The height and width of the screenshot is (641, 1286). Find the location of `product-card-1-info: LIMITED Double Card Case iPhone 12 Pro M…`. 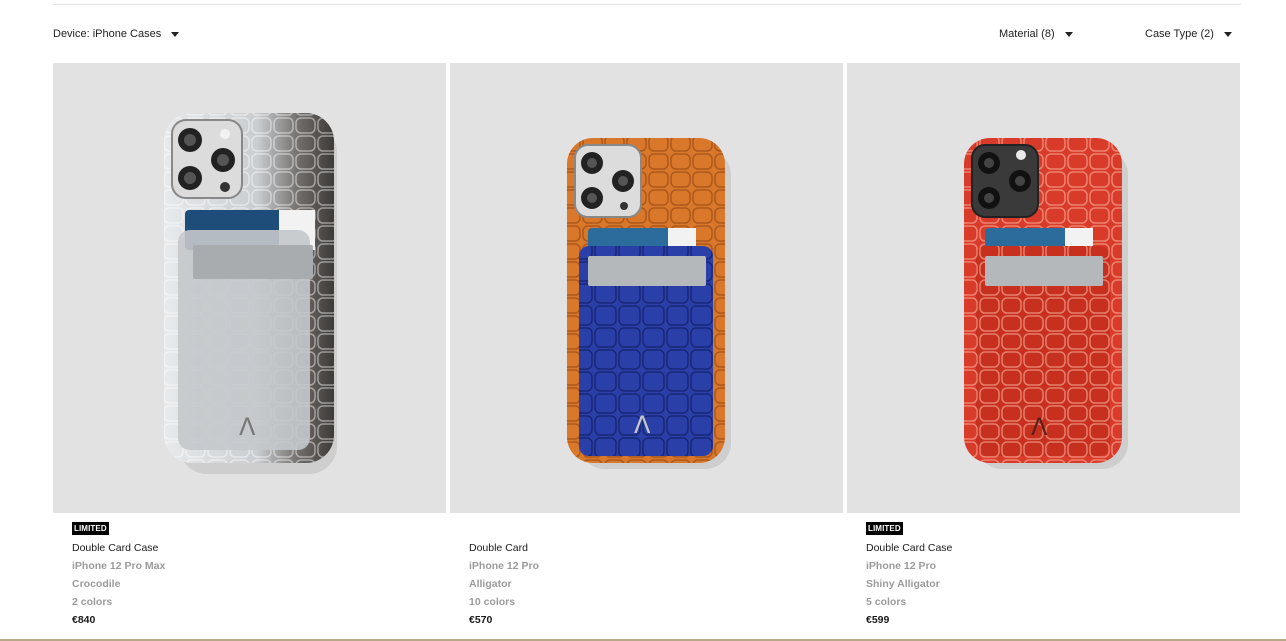

product-card-1-info: LIMITED Double Card Case iPhone 12 Pro M… is located at coordinates (118, 575).